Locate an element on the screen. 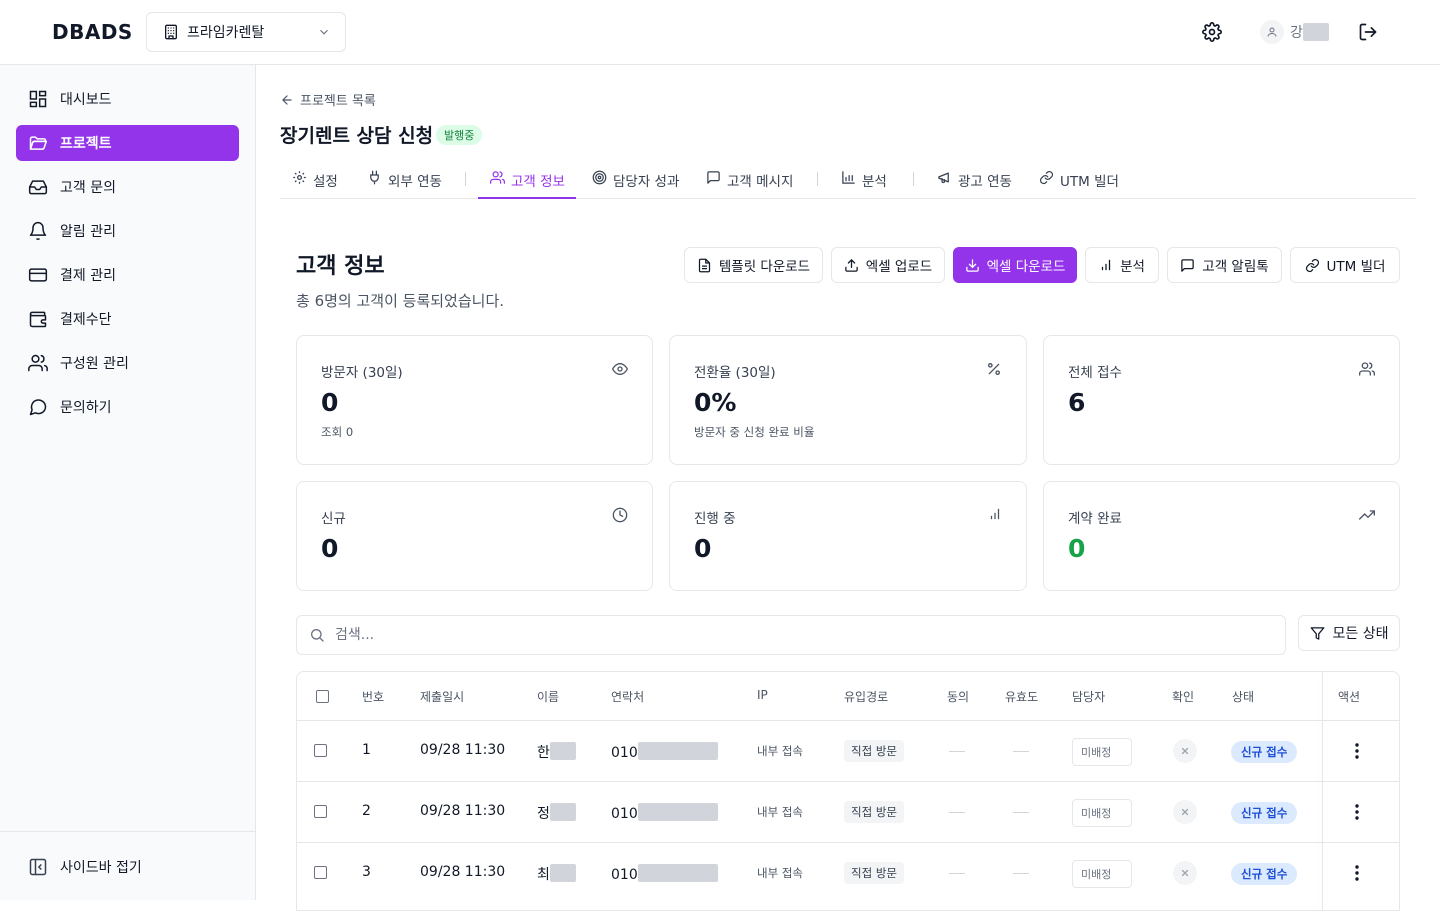  download-icon is located at coordinates (972, 265).